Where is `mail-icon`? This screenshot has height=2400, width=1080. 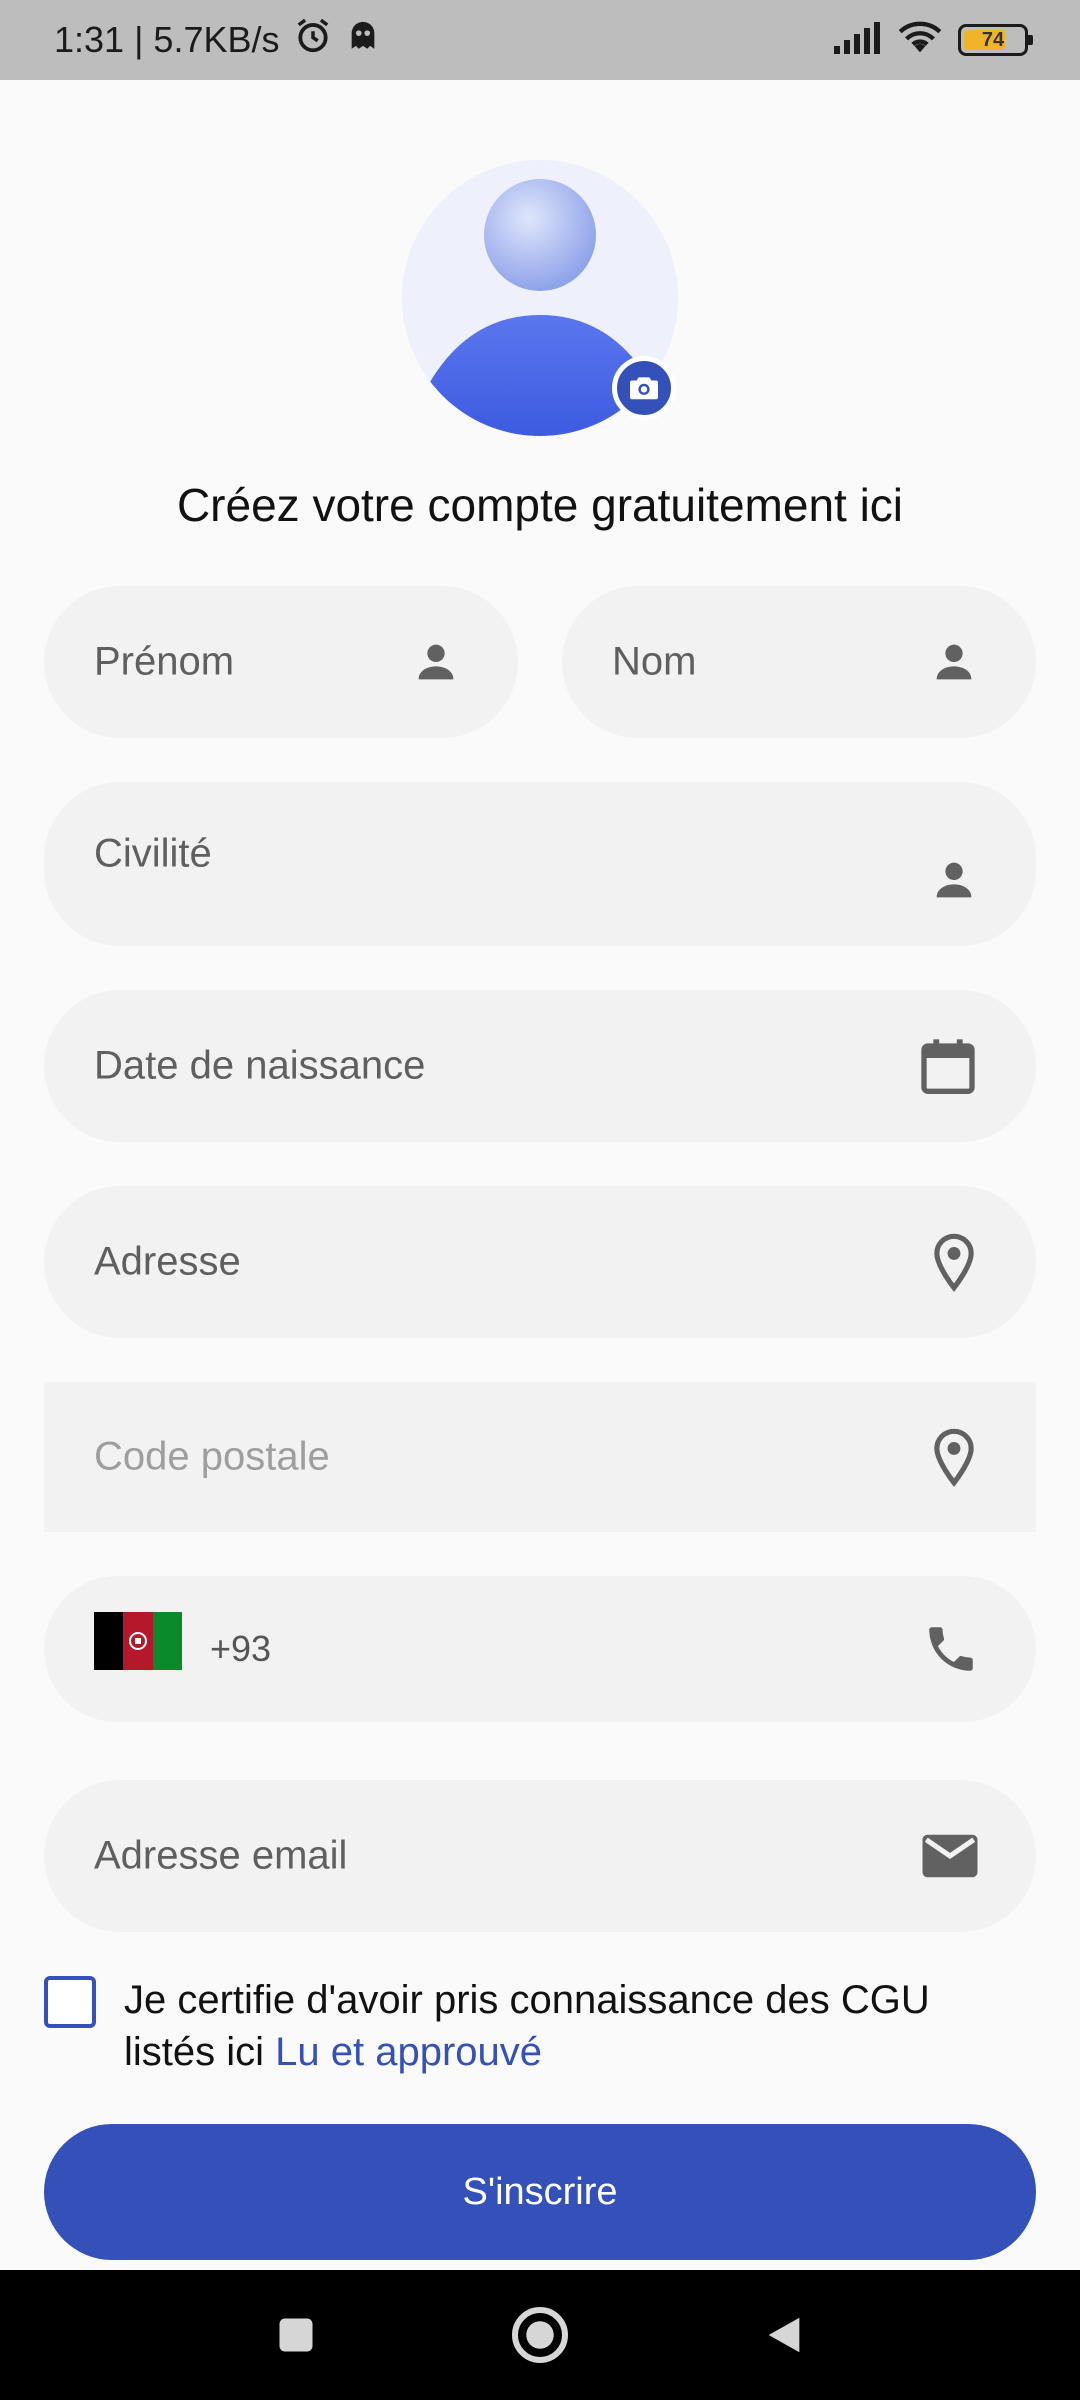
mail-icon is located at coordinates (950, 1856).